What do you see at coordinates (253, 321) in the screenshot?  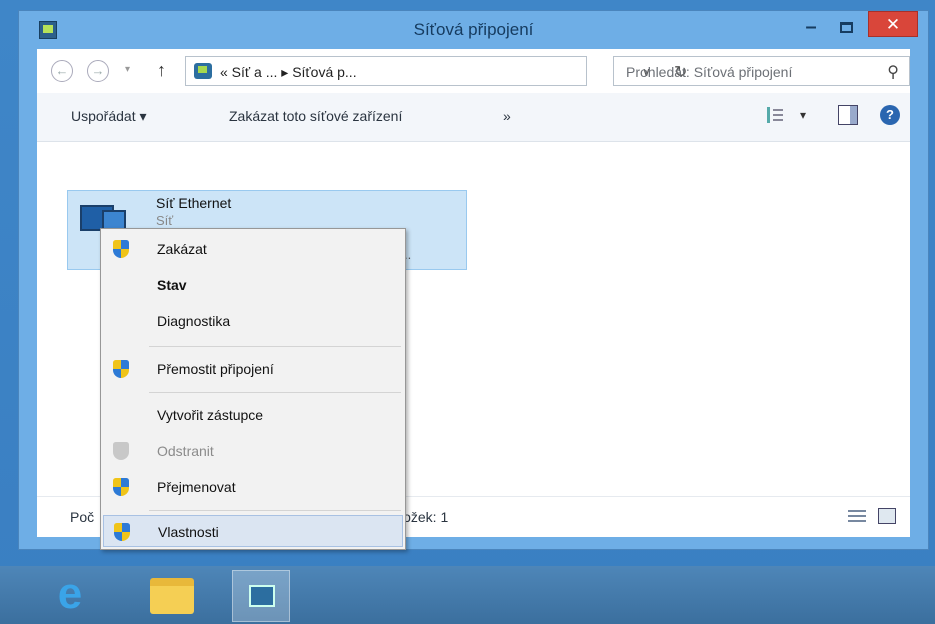 I see `menu-item-diagnose: Diagnostika` at bounding box center [253, 321].